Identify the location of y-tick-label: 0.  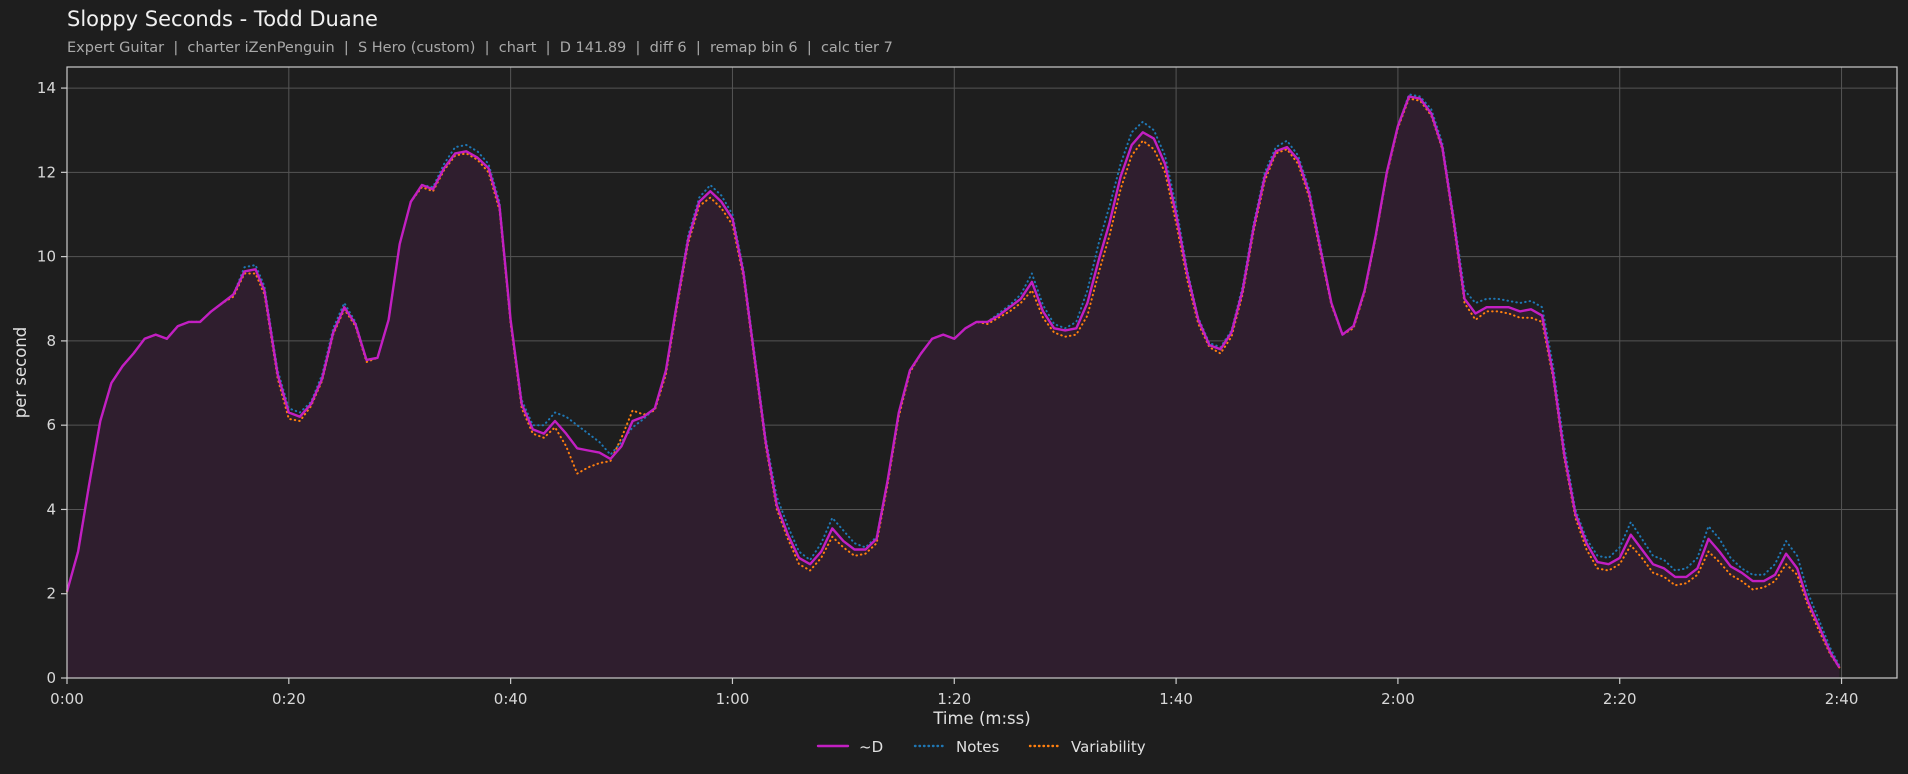
(51, 678).